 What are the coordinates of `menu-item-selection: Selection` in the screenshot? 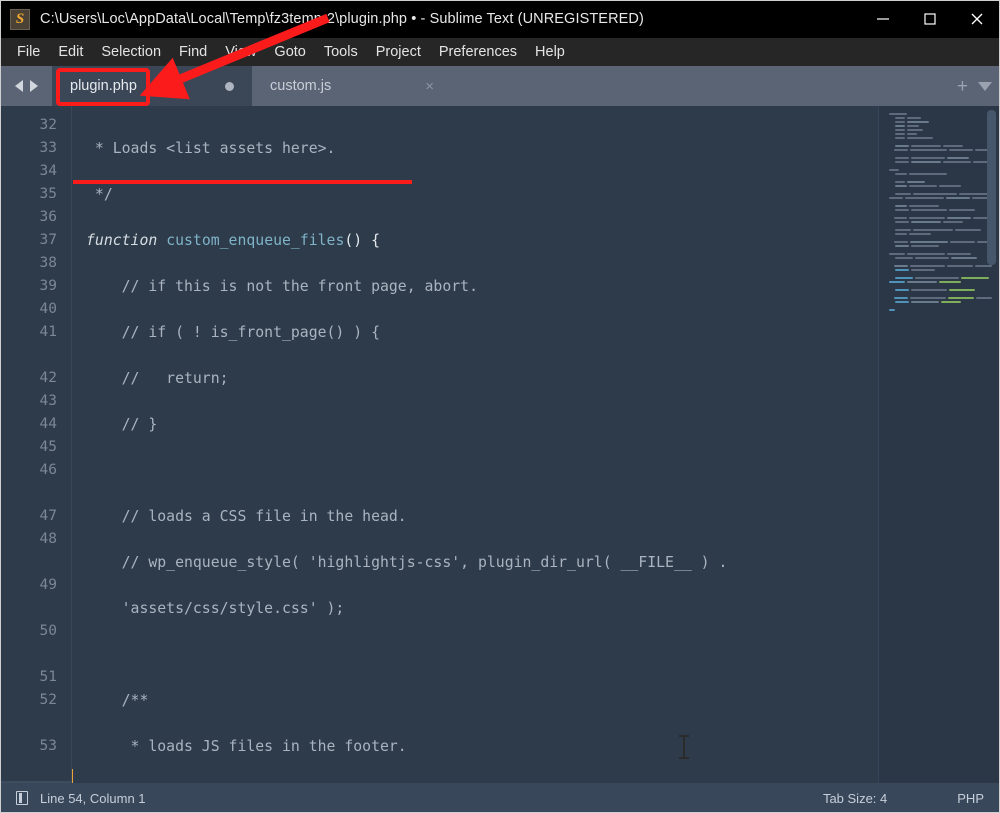 It's located at (131, 52).